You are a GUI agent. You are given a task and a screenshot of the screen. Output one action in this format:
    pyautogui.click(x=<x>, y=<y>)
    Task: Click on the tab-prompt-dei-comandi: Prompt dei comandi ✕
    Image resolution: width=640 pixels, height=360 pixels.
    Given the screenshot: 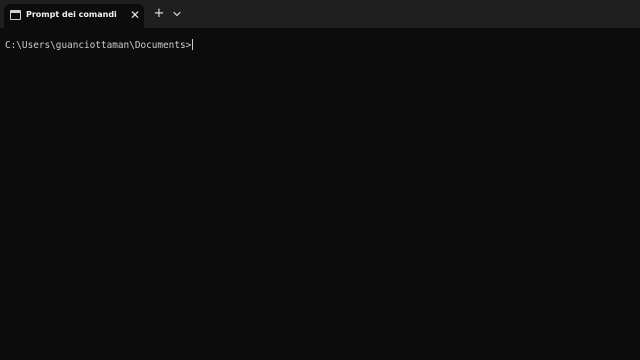 What is the action you would take?
    pyautogui.click(x=74, y=16)
    